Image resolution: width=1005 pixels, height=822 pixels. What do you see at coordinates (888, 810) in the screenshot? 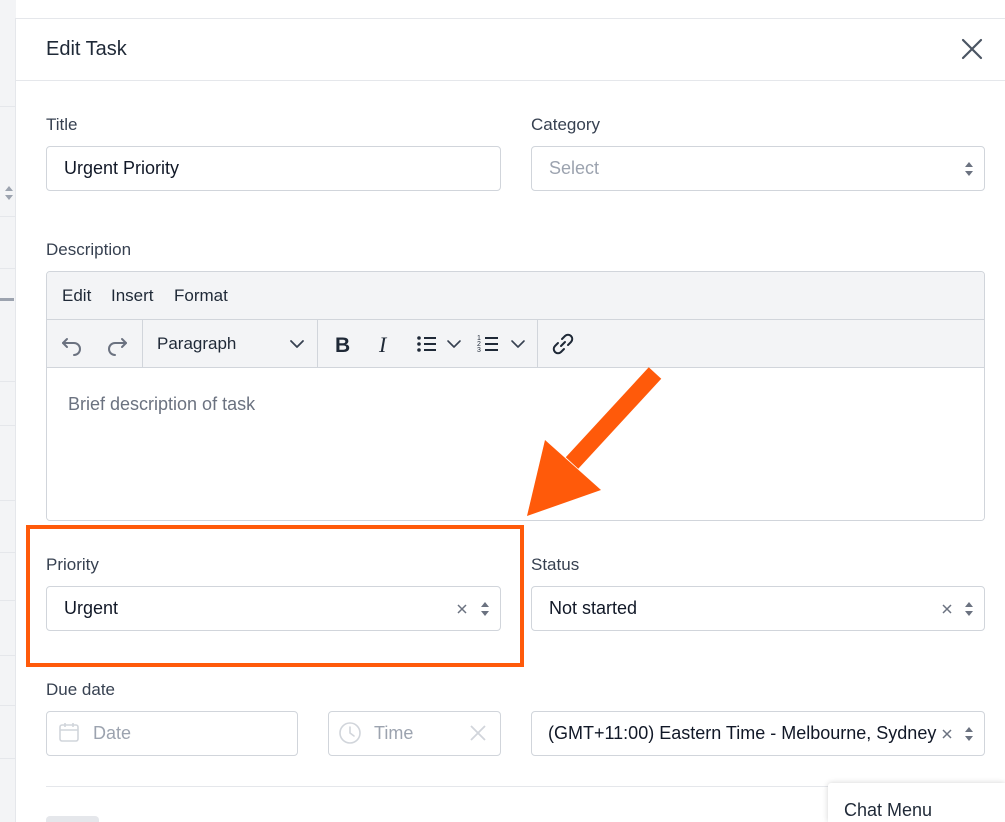
I see `chat-menu-label: Chat Menu` at bounding box center [888, 810].